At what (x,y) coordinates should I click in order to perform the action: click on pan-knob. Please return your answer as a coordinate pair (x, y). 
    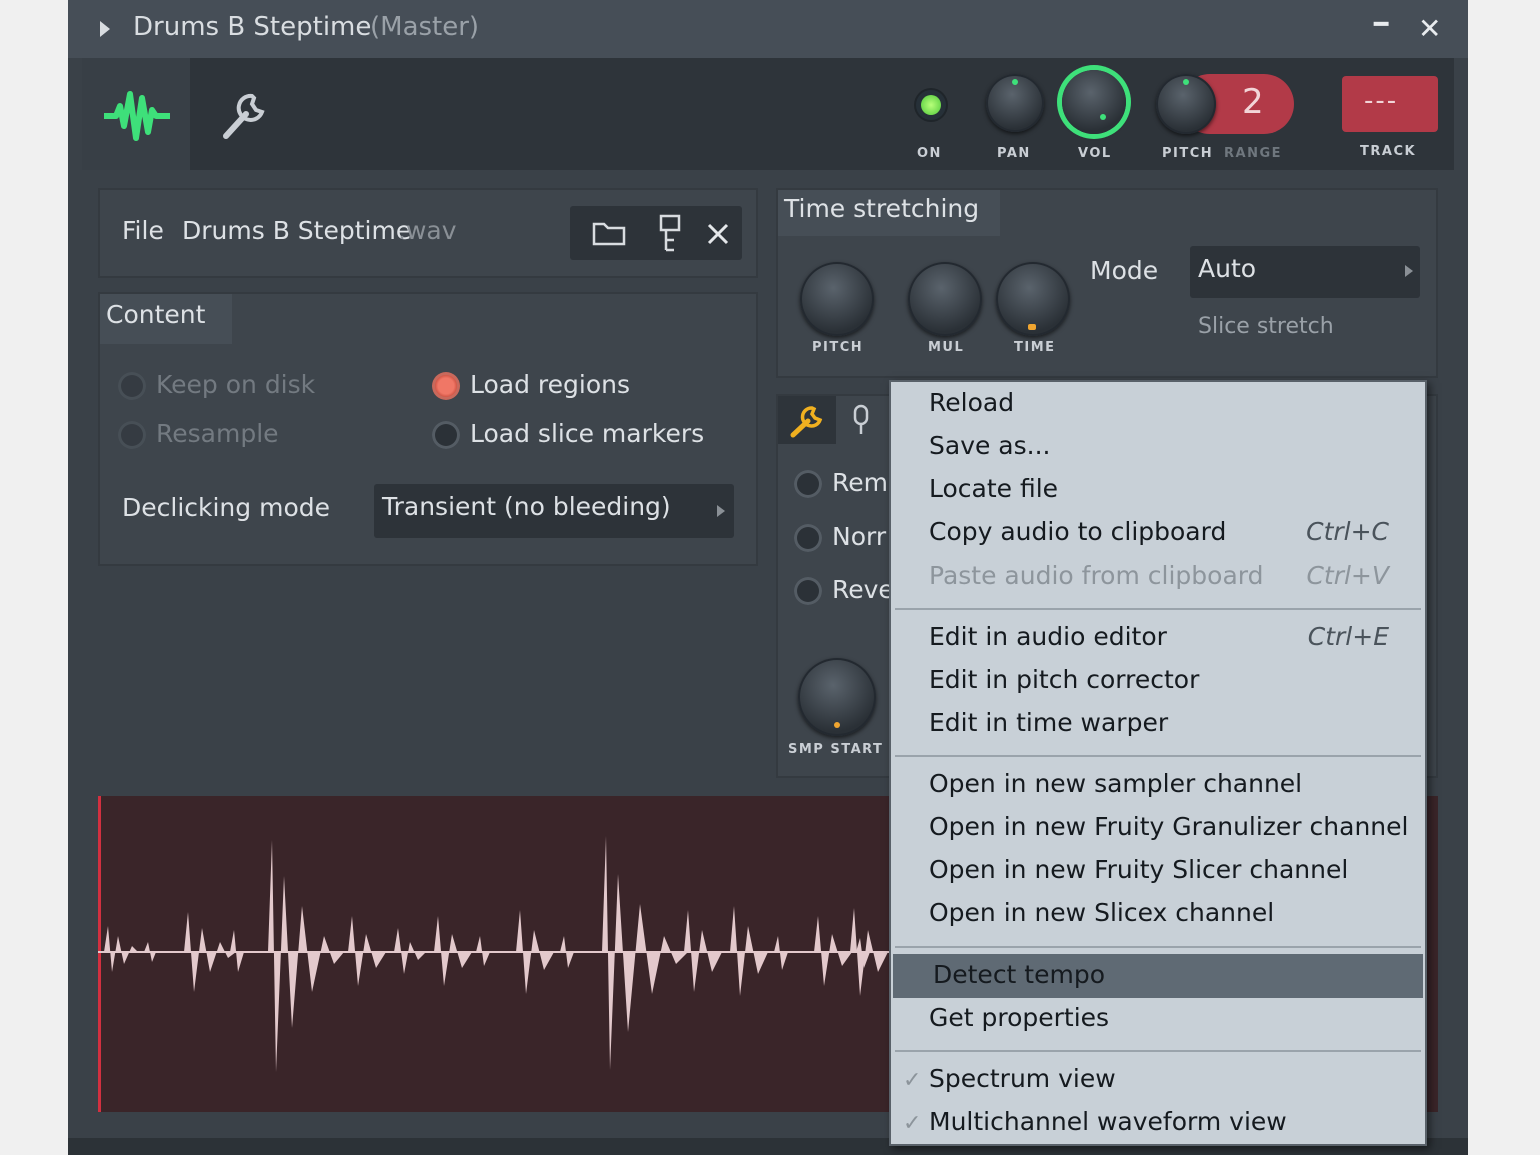
    Looking at the image, I should click on (1015, 103).